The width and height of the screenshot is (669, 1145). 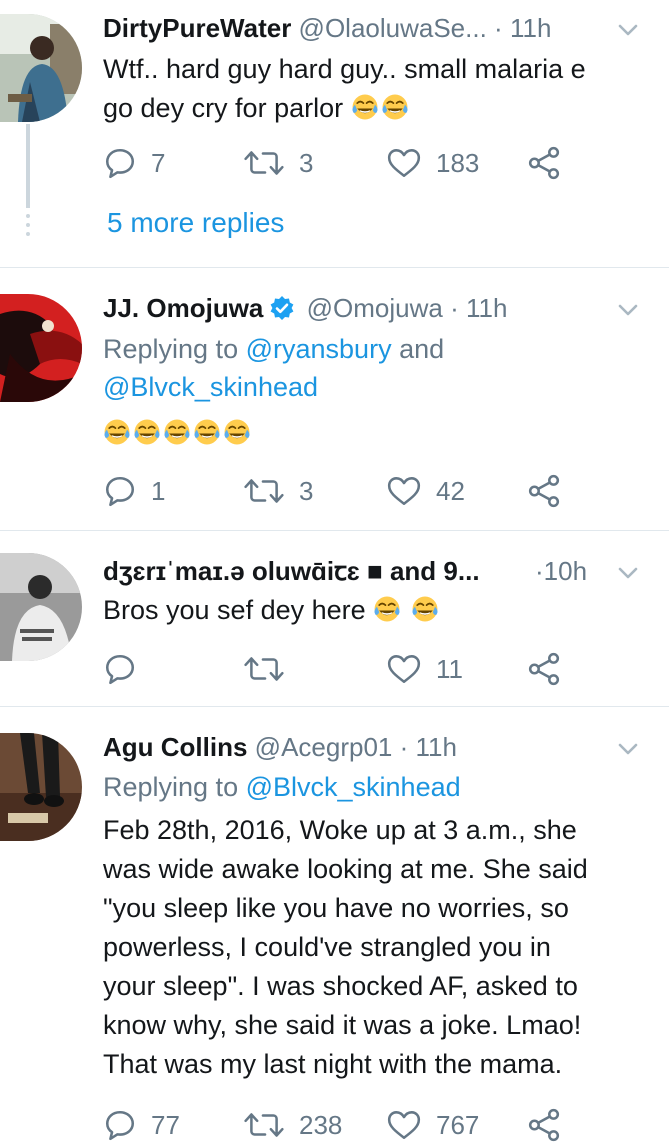 I want to click on tweet-text: Bros you sef dey here, so click(x=375, y=610).